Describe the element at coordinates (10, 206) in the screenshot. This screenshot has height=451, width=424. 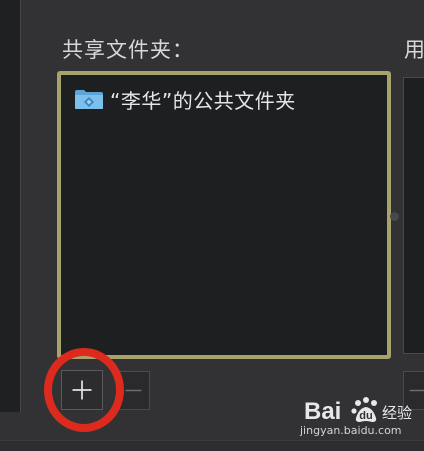
I see `left-panel-edge` at that location.